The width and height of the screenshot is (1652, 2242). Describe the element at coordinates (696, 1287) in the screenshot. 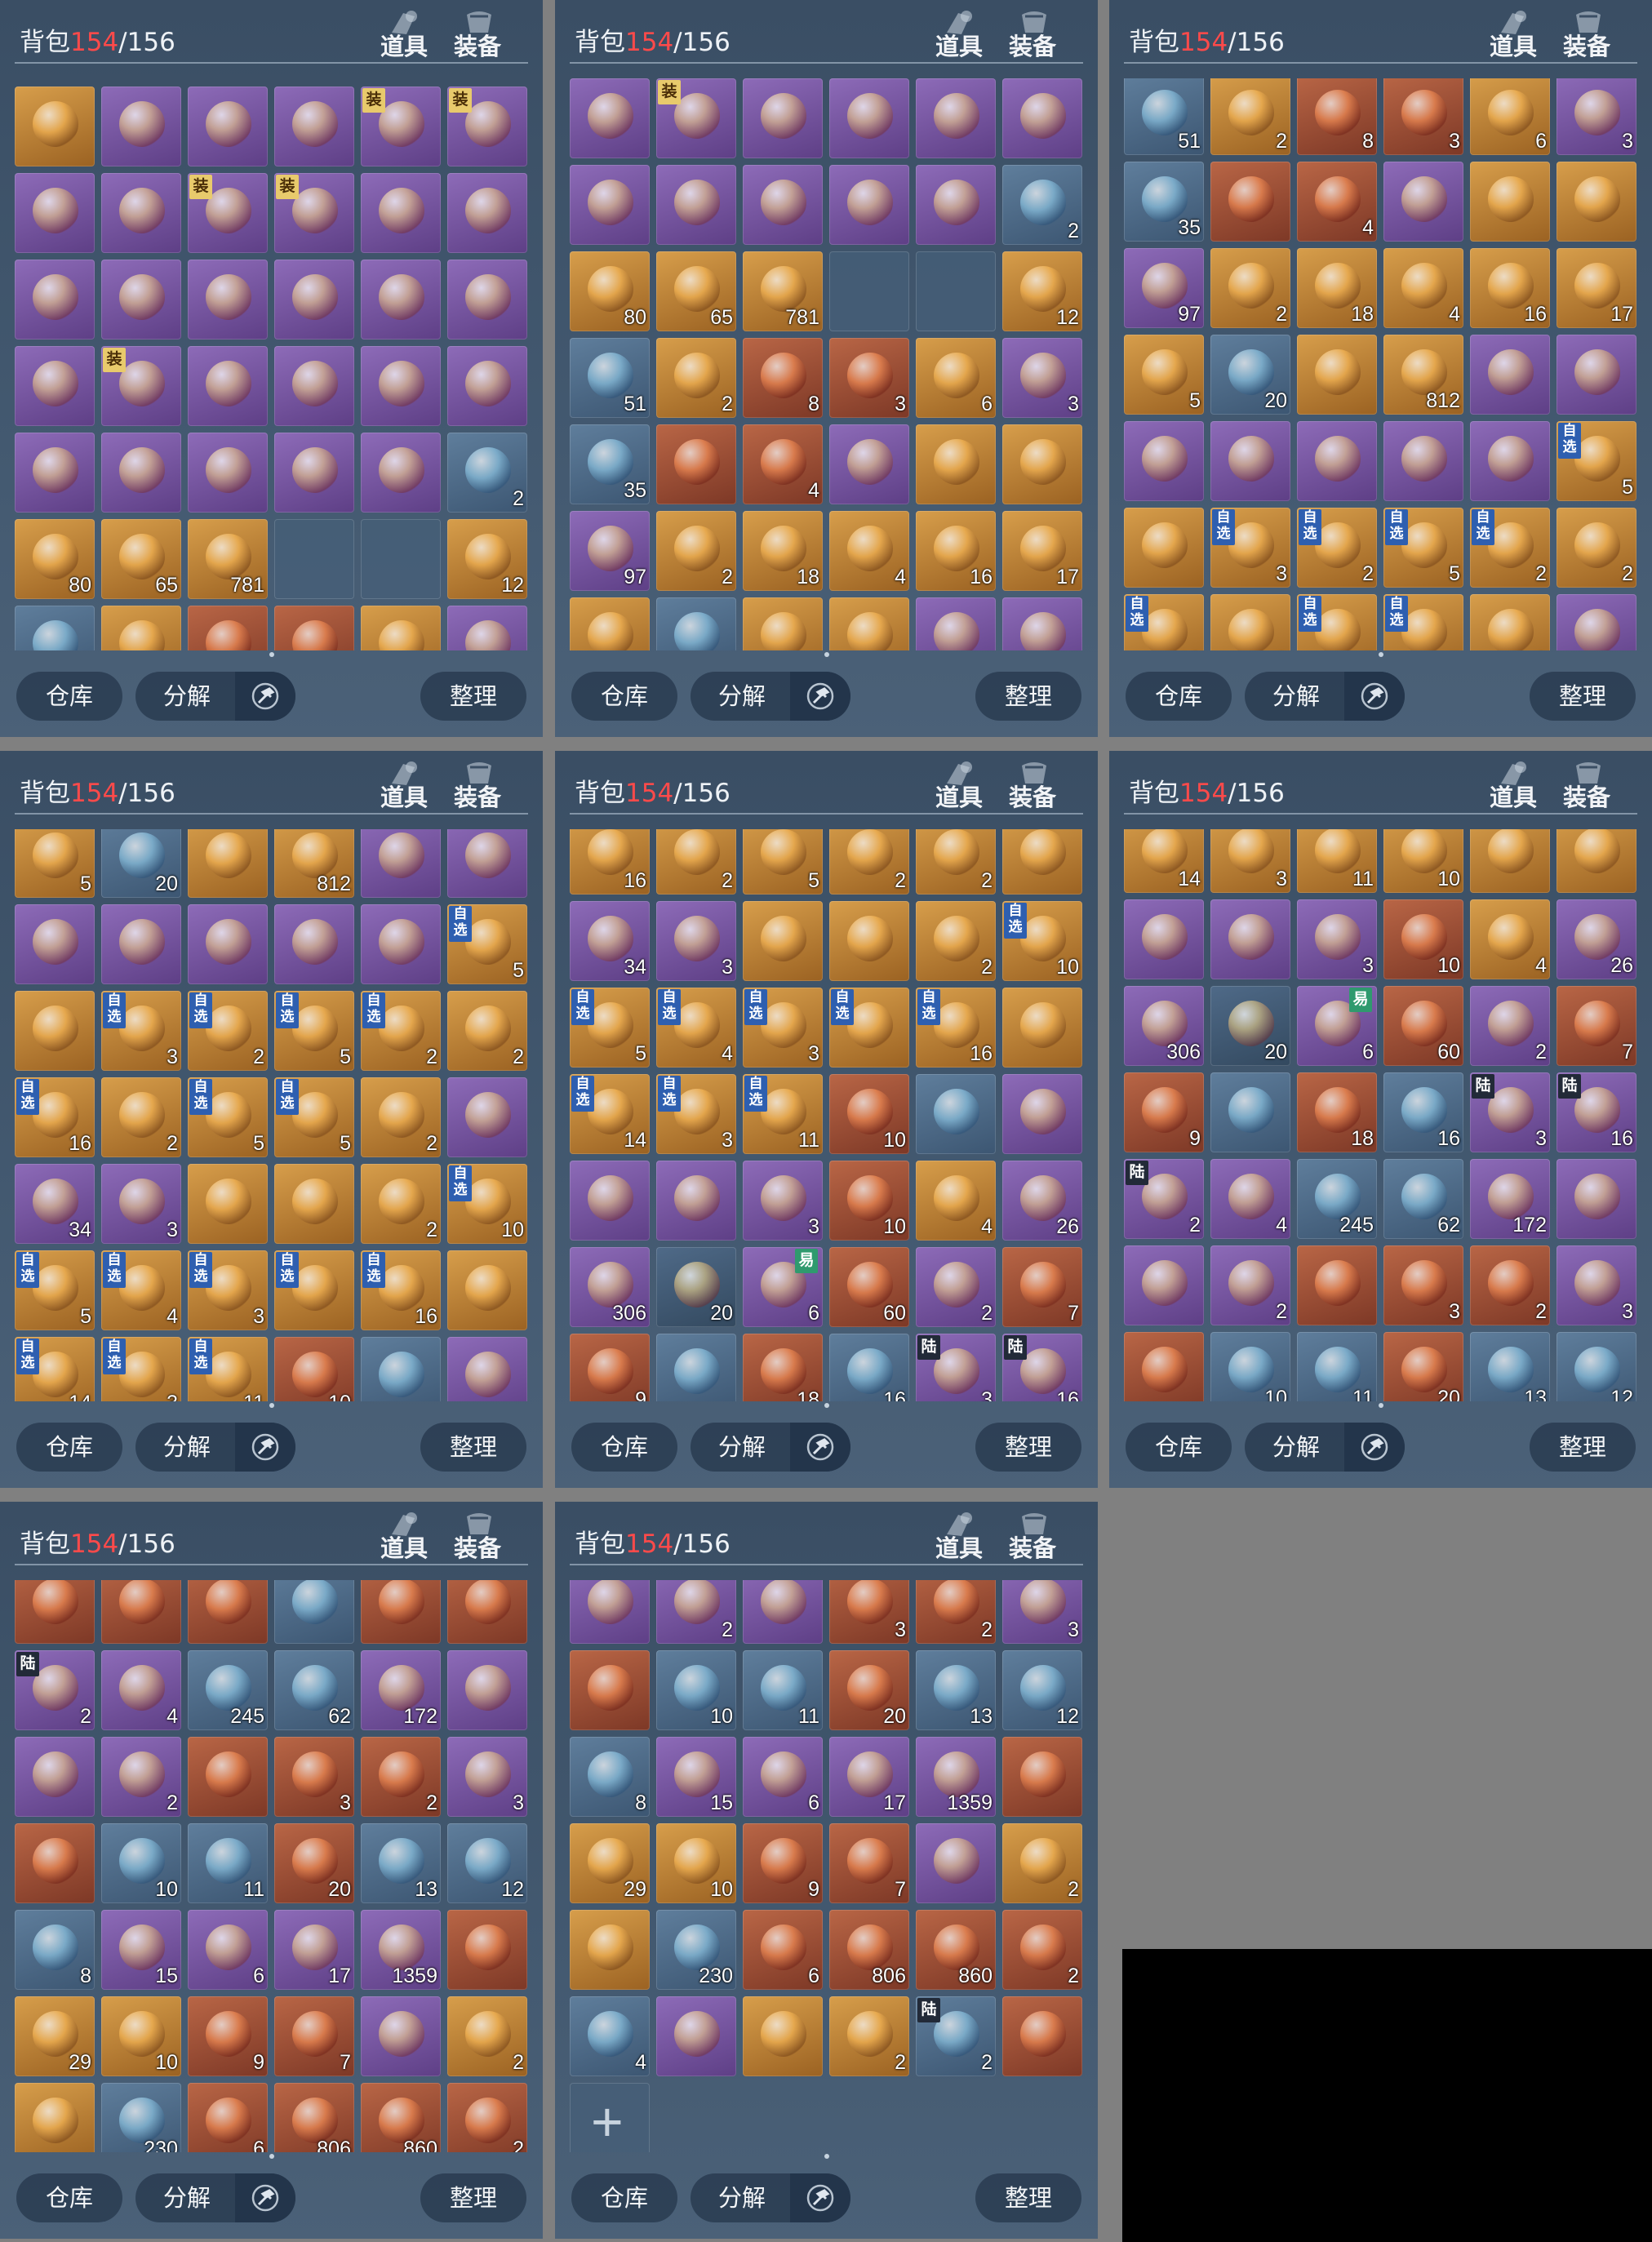

I see `item-slot: 20` at that location.